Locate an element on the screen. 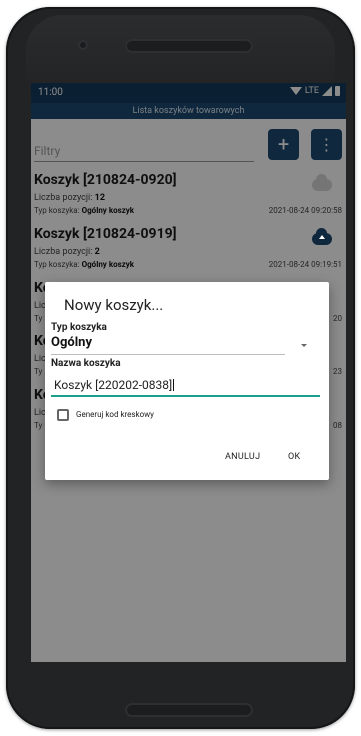 This screenshot has width=361, height=736. basket-name-value: Koszyk [220202-0838] is located at coordinates (113, 385).